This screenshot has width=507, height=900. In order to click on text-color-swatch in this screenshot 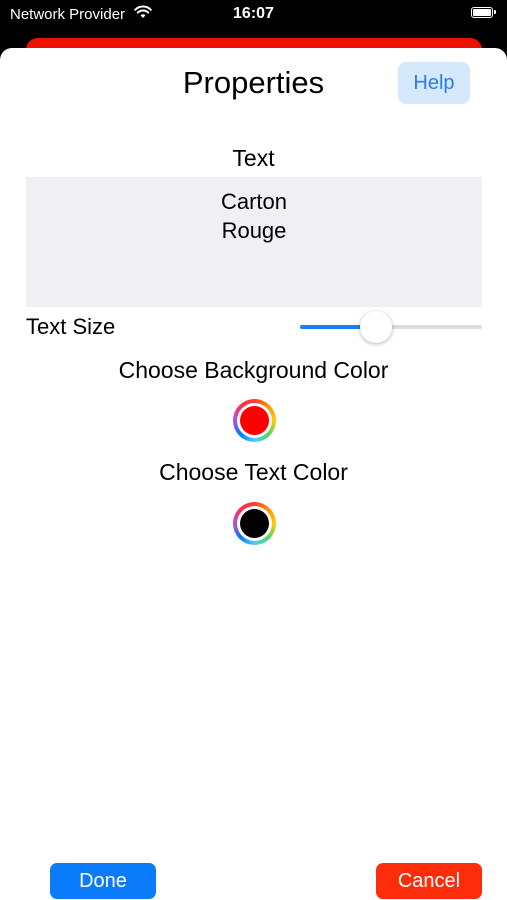, I will do `click(254, 523)`.